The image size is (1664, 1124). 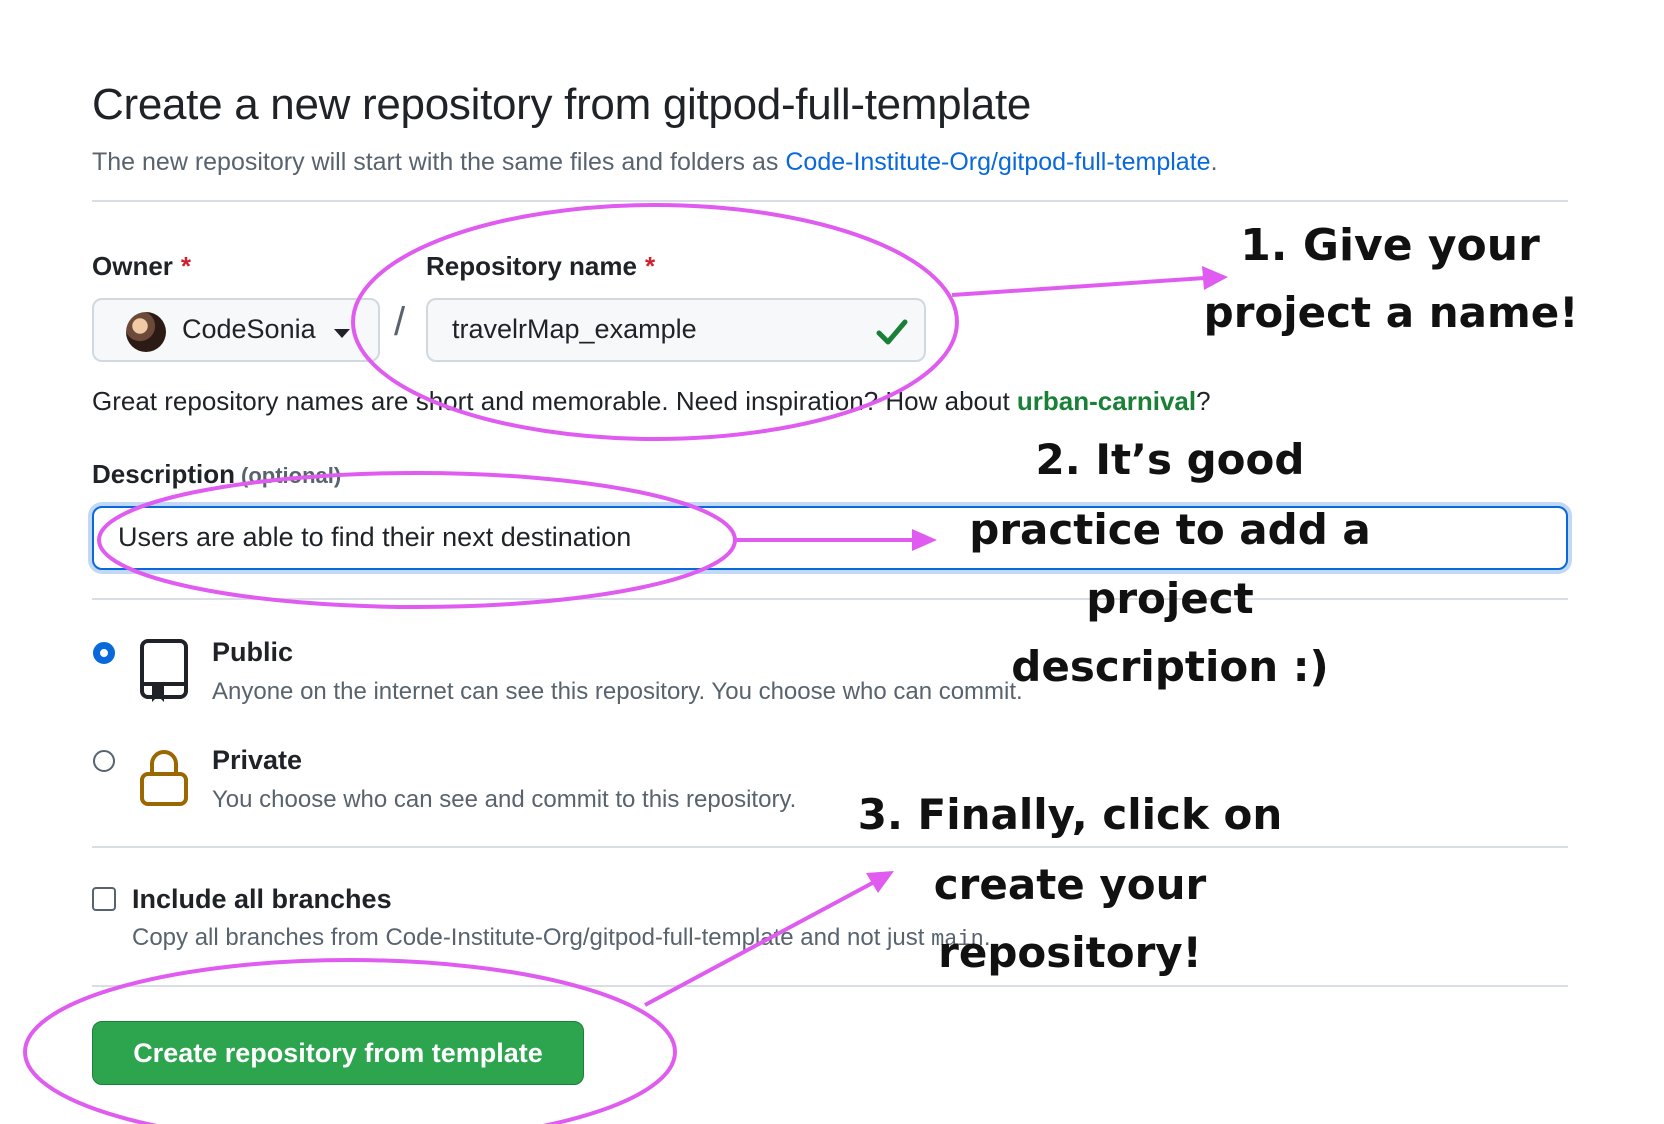 I want to click on annotation-step1-line1: 1. Give your, so click(x=1390, y=245).